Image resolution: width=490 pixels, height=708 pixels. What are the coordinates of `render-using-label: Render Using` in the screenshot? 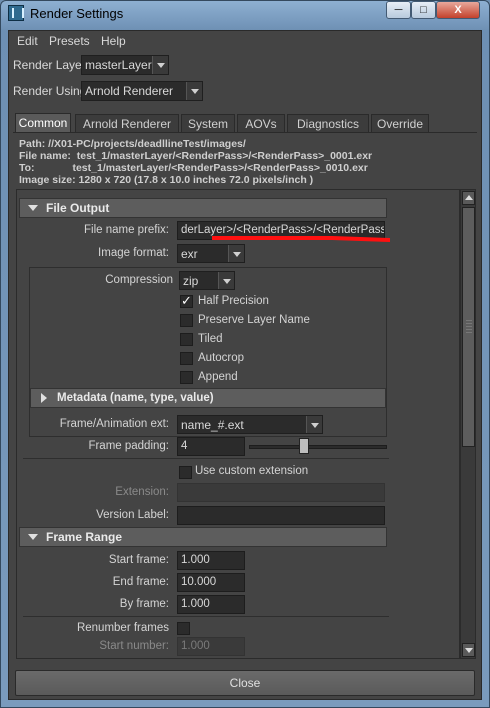 It's located at (50, 91).